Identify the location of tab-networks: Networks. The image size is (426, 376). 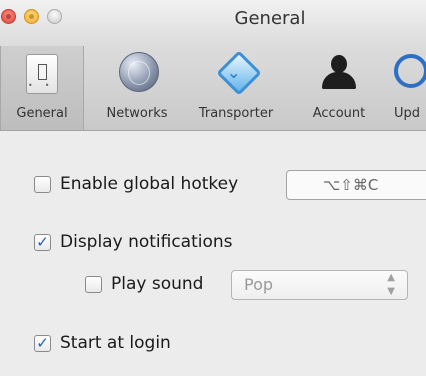
(137, 88).